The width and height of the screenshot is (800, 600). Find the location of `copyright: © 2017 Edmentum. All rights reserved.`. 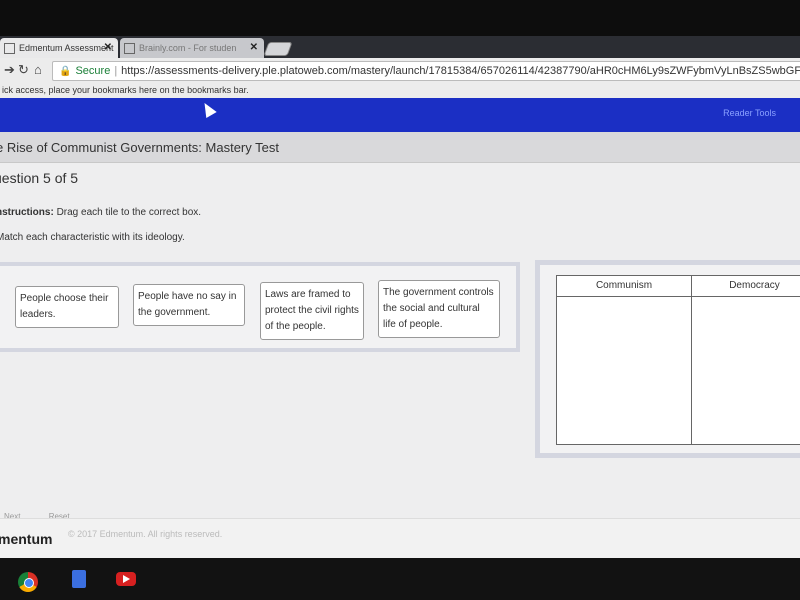

copyright: © 2017 Edmentum. All rights reserved. is located at coordinates (145, 534).